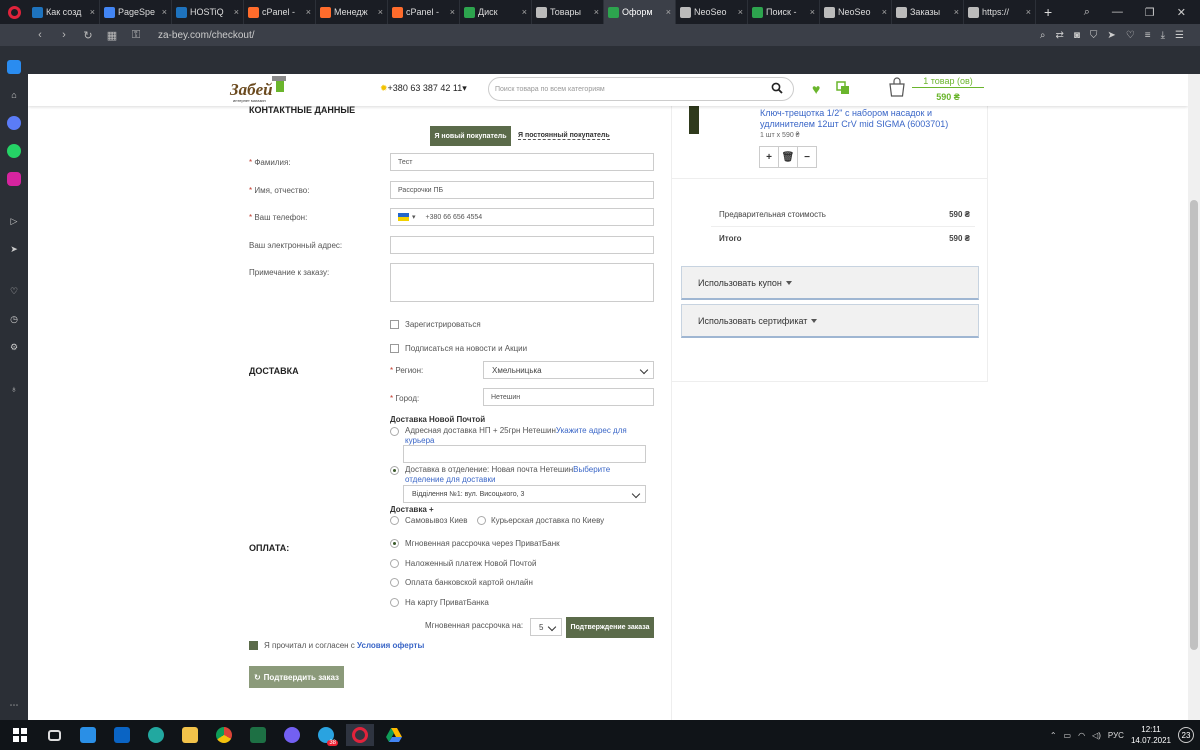  I want to click on home-icon: ⌂, so click(14, 95).